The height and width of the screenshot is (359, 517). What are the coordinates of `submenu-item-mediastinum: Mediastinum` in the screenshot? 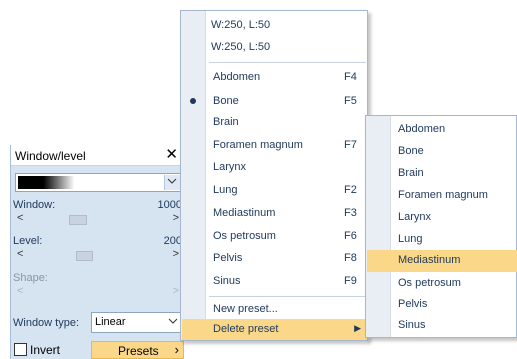 It's located at (442, 261).